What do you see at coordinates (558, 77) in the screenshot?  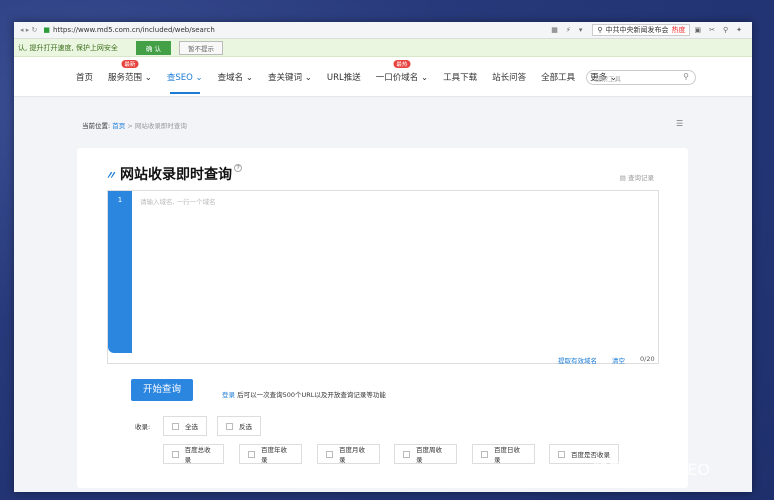 I see `nav-item-all-tools: 全部工具` at bounding box center [558, 77].